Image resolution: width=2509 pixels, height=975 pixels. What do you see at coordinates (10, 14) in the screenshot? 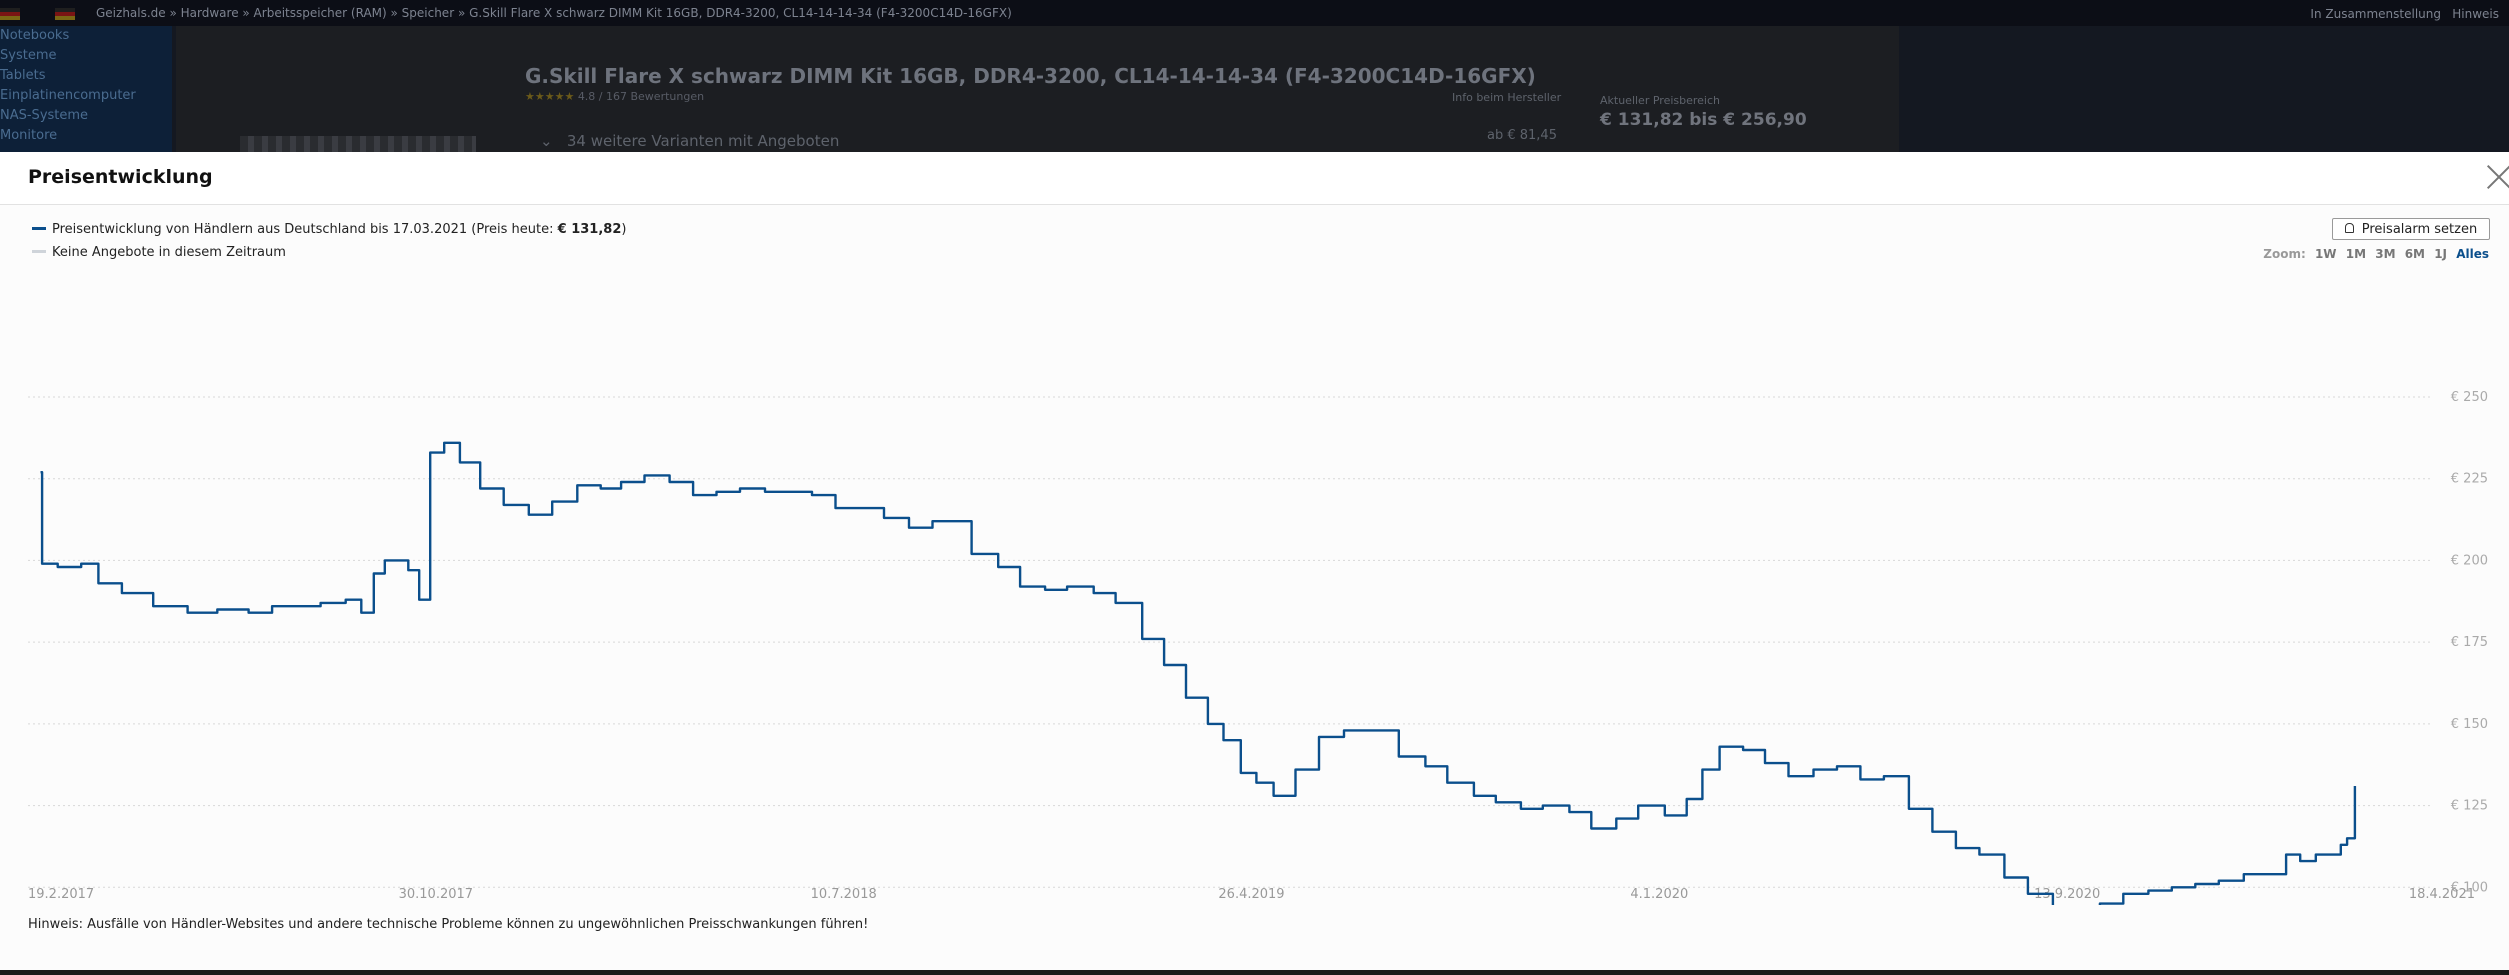
I see `flag-icon` at bounding box center [10, 14].